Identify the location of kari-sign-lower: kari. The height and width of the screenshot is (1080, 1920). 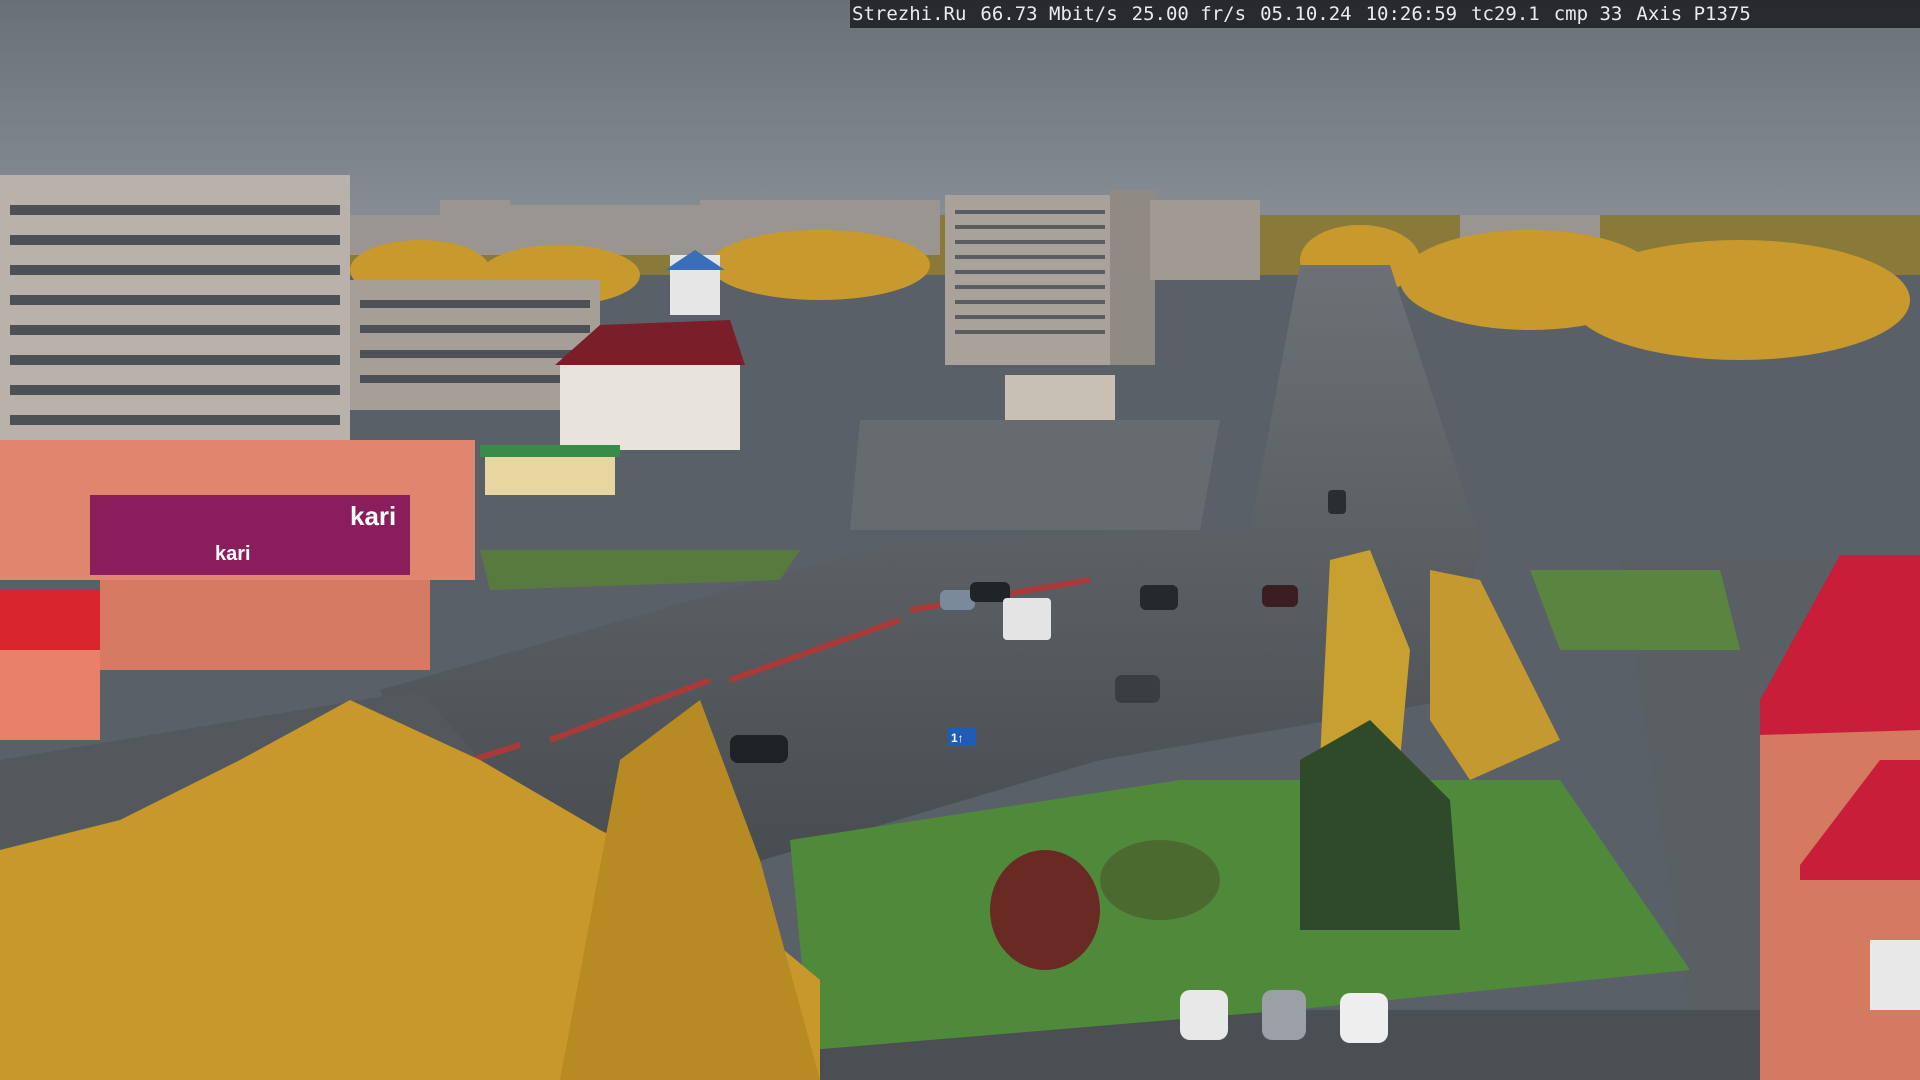
(233, 554).